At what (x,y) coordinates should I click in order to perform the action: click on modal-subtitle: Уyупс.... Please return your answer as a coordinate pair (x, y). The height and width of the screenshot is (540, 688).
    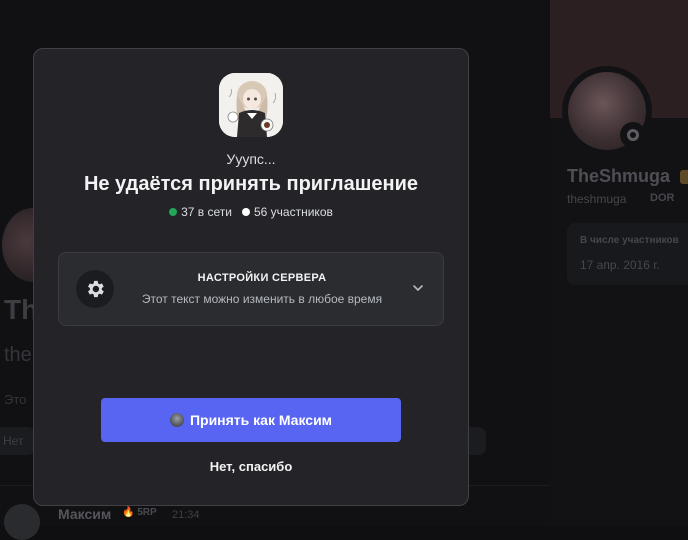
    Looking at the image, I should click on (251, 159).